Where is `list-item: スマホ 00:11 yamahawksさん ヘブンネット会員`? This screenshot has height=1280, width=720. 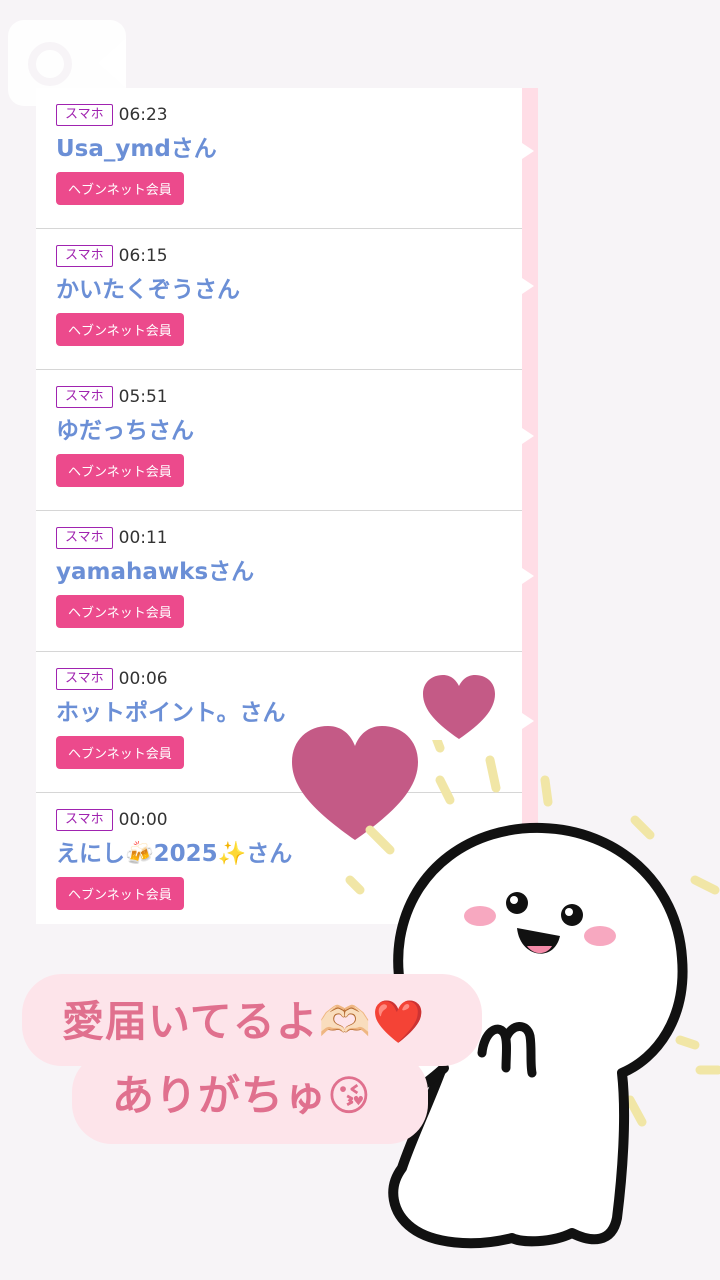
list-item: スマホ 00:11 yamahawksさん ヘブンネット会員 is located at coordinates (279, 581).